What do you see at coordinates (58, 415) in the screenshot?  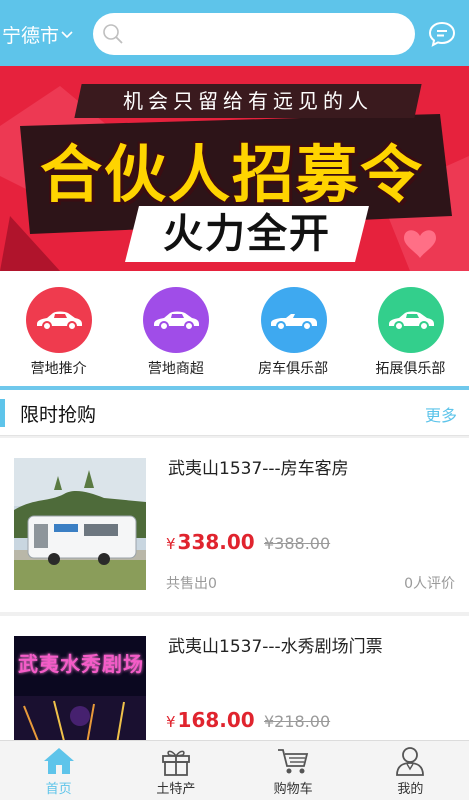 I see `section-title: 限时抢购` at bounding box center [58, 415].